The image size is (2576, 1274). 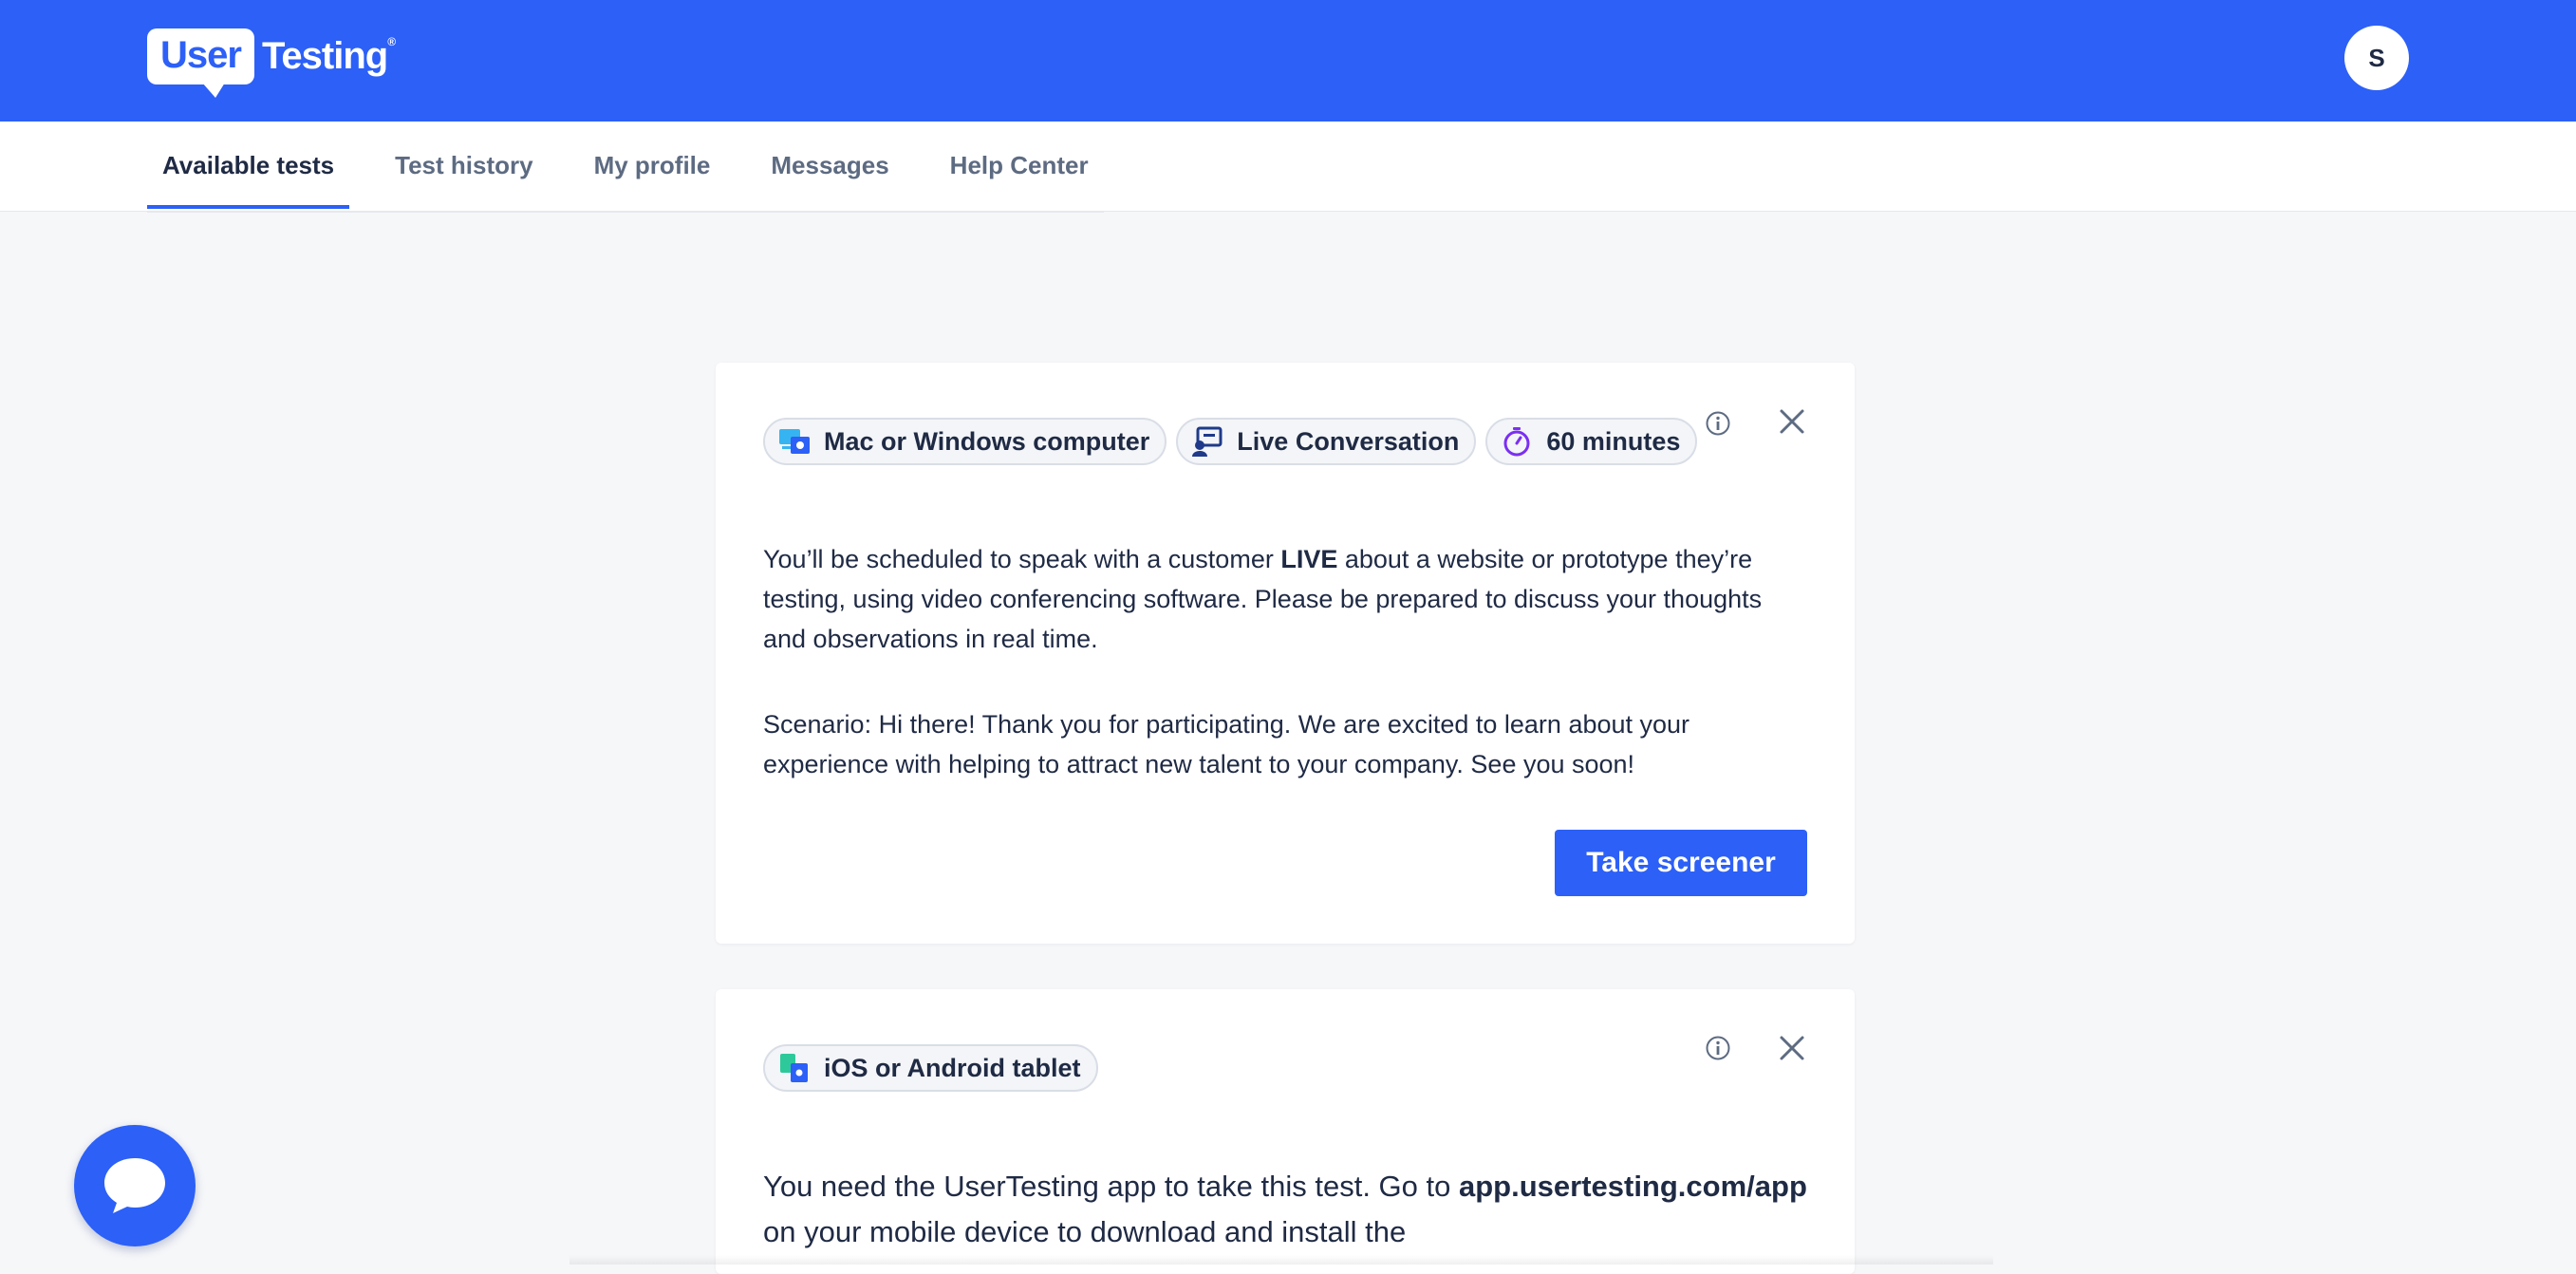 What do you see at coordinates (1288, 61) in the screenshot?
I see `top-bar: User Testing® S` at bounding box center [1288, 61].